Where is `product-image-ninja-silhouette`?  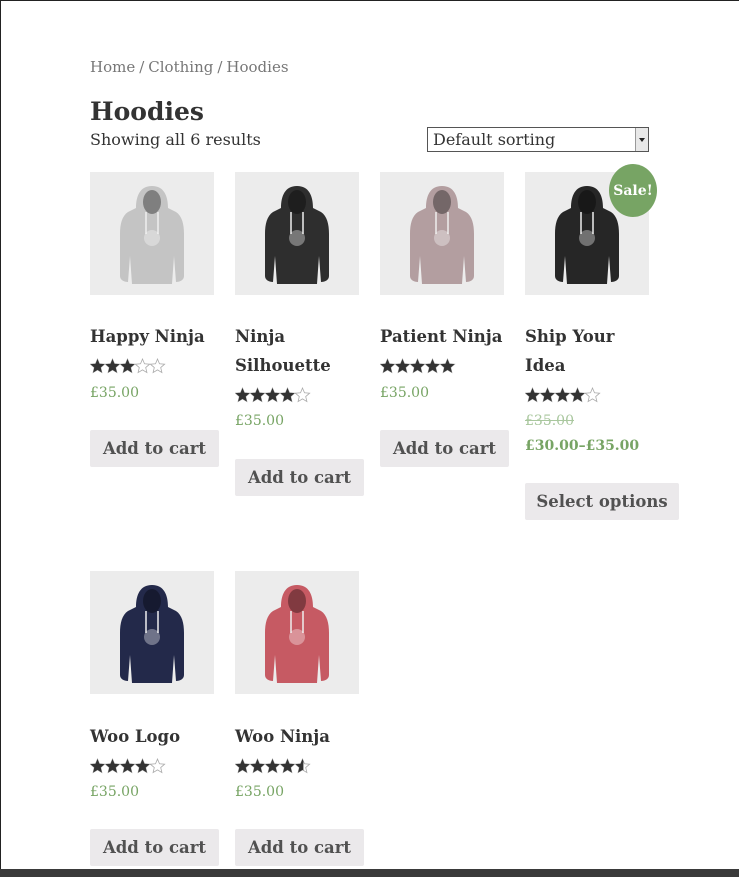
product-image-ninja-silhouette is located at coordinates (297, 233).